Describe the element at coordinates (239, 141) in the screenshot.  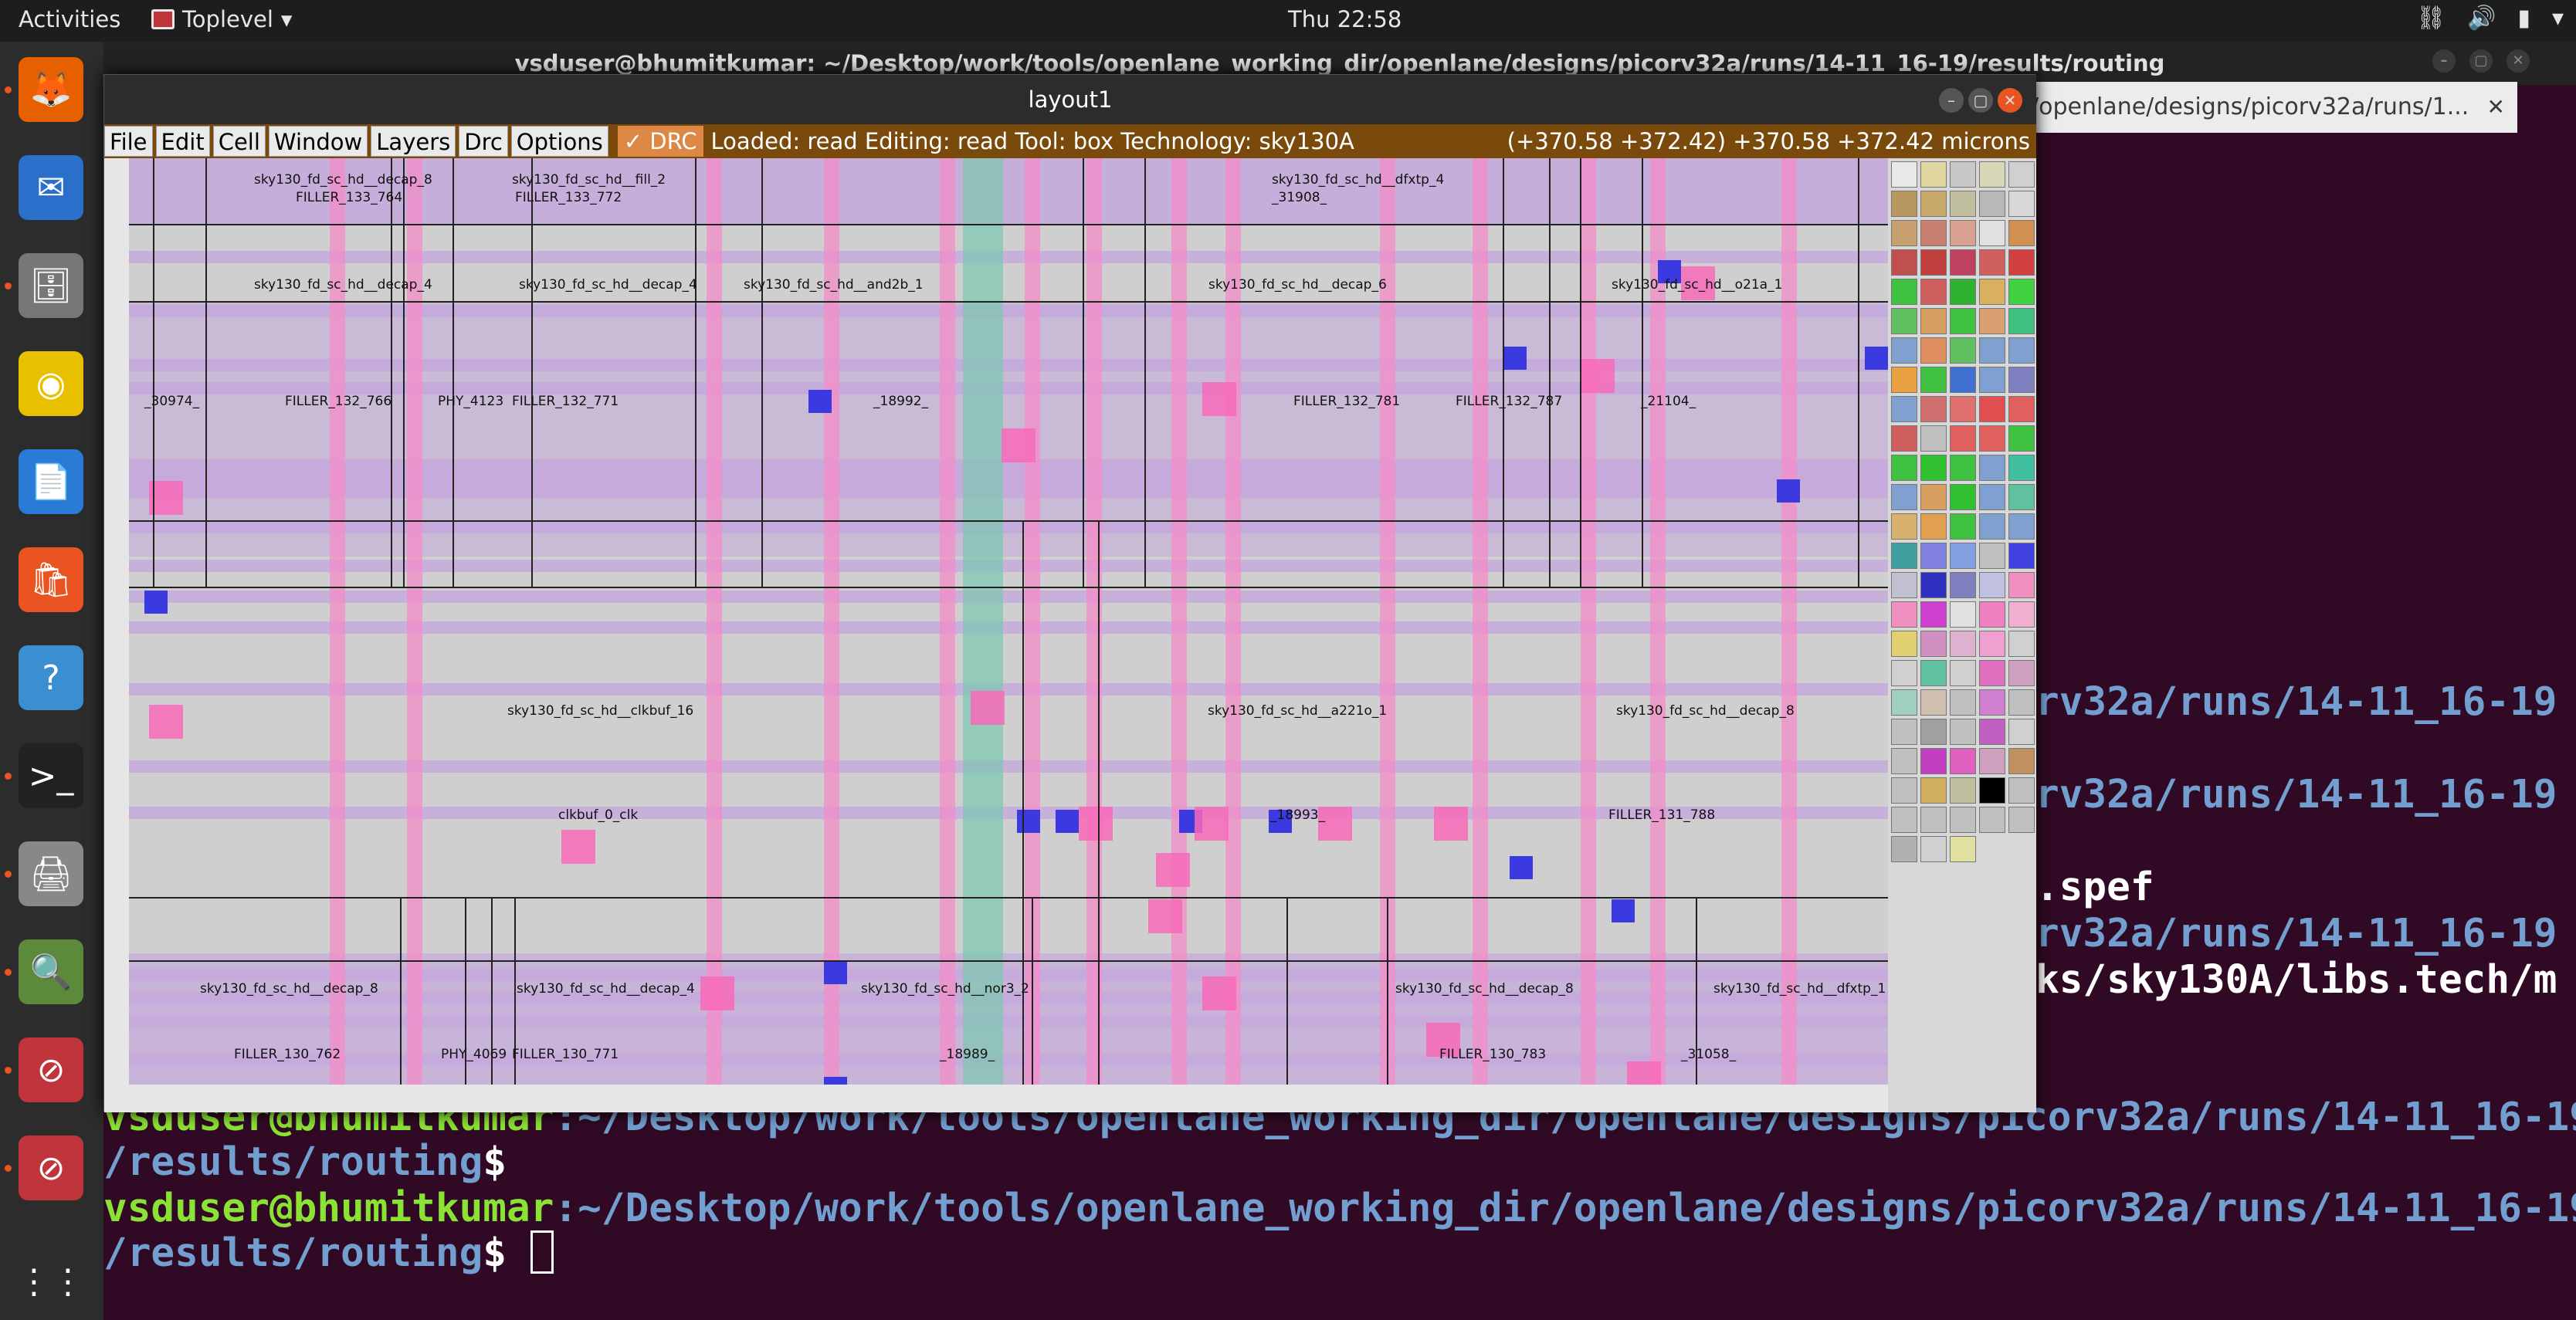
I see `menu-cell: Cell` at that location.